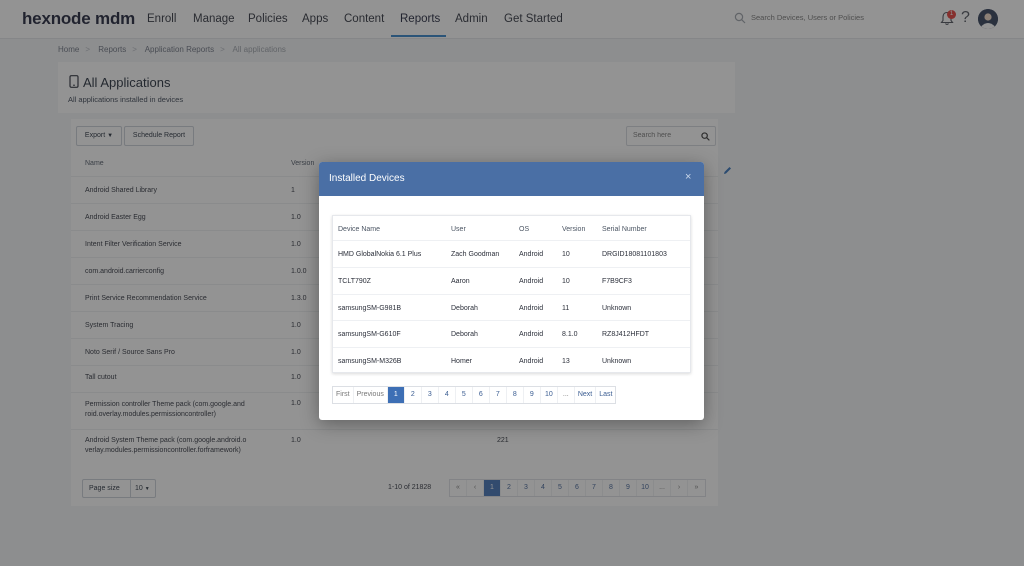 The width and height of the screenshot is (1024, 566). Describe the element at coordinates (367, 178) in the screenshot. I see `modal-title: Installed Devices` at that location.